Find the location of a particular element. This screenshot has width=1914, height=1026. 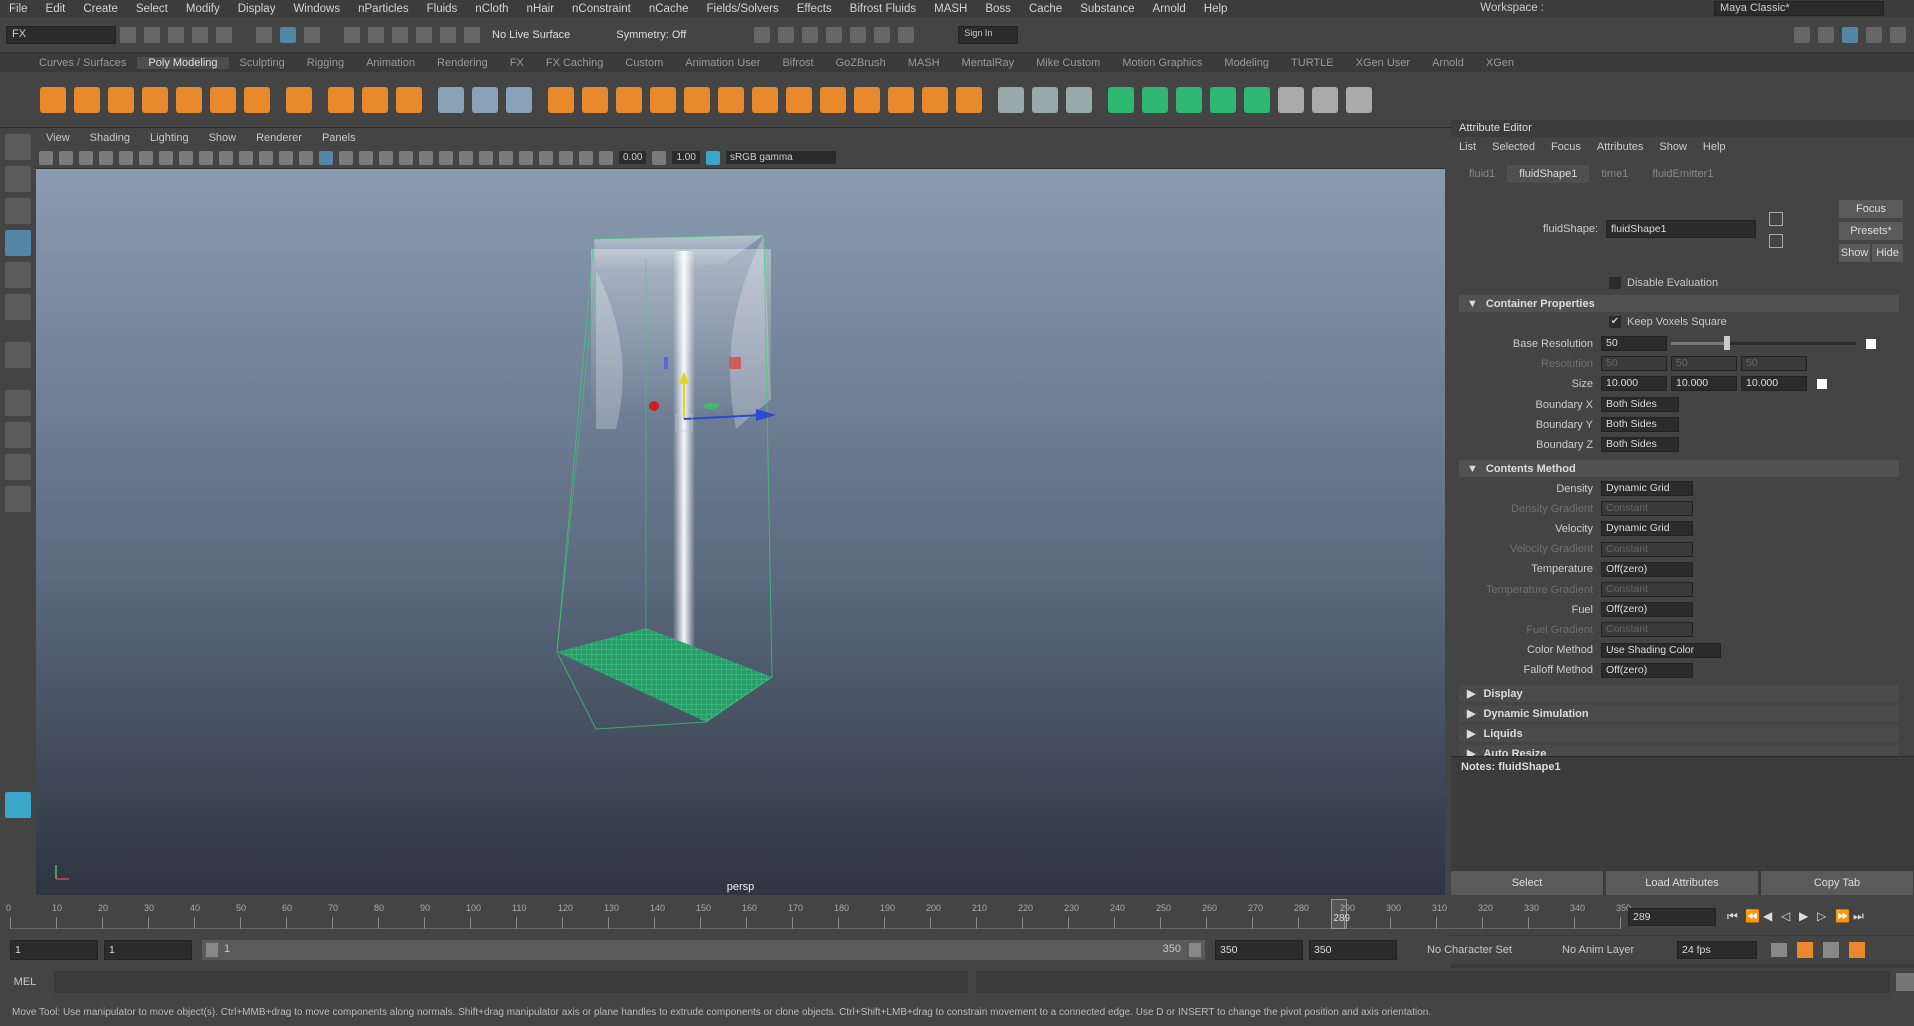

map-button-icon is located at coordinates (1822, 383).